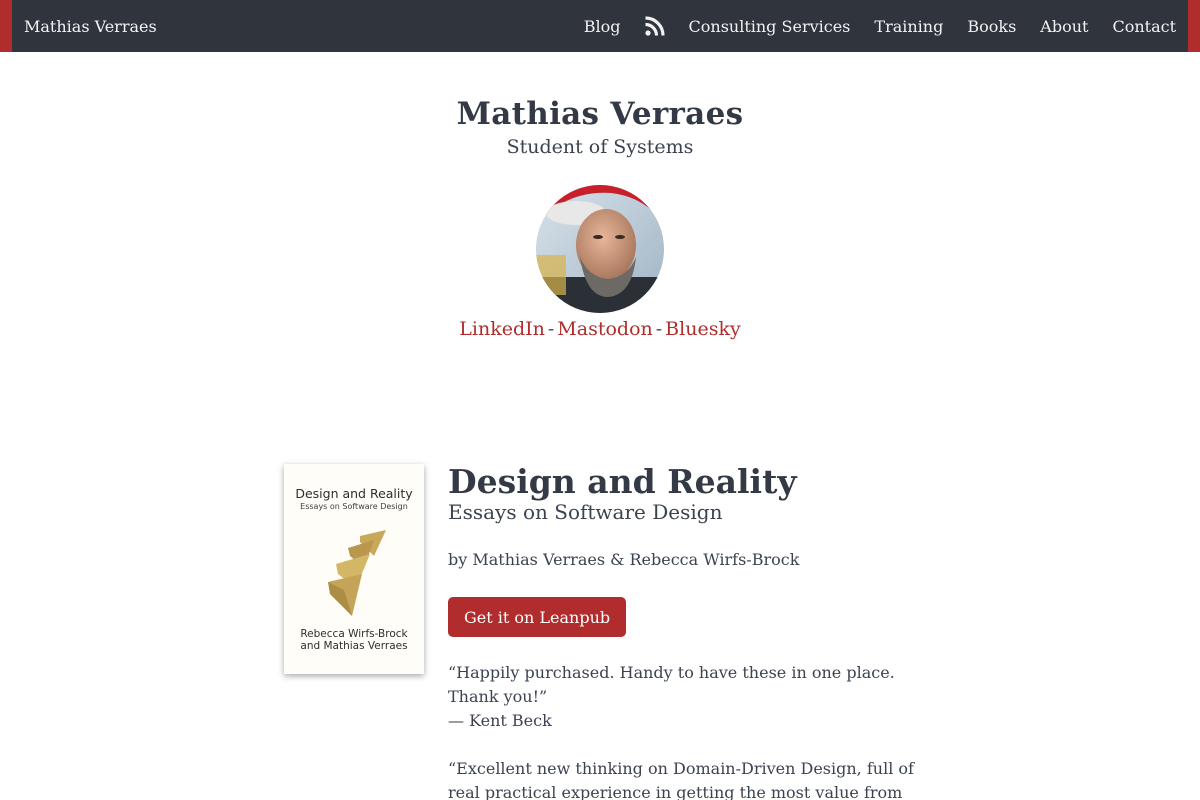 This screenshot has width=1200, height=800. I want to click on brand-link: Mathias Verraes, so click(90, 26).